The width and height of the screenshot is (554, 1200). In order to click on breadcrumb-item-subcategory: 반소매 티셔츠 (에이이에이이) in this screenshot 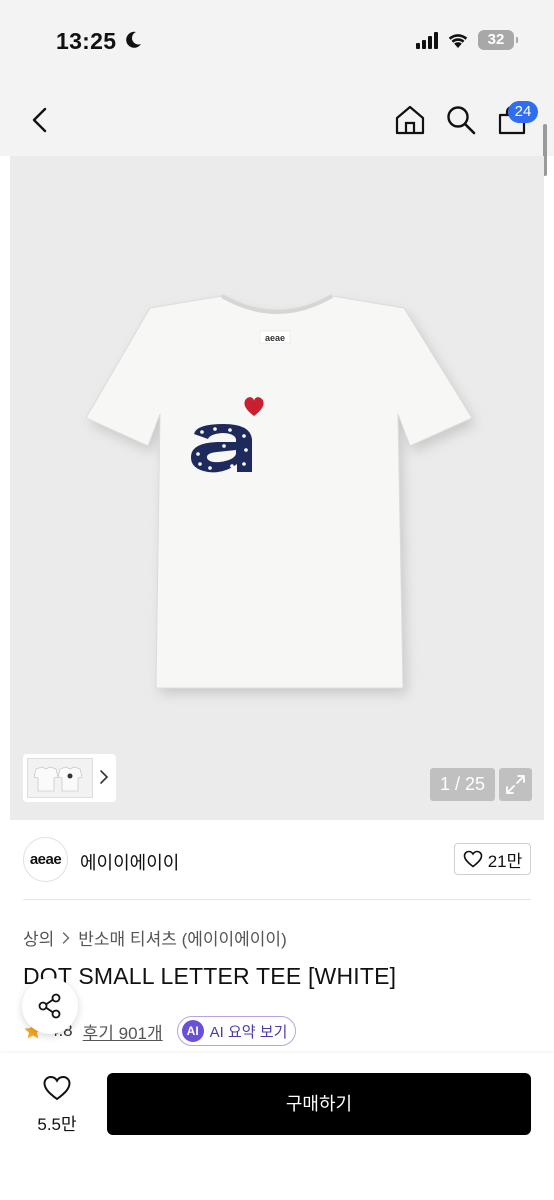, I will do `click(182, 937)`.